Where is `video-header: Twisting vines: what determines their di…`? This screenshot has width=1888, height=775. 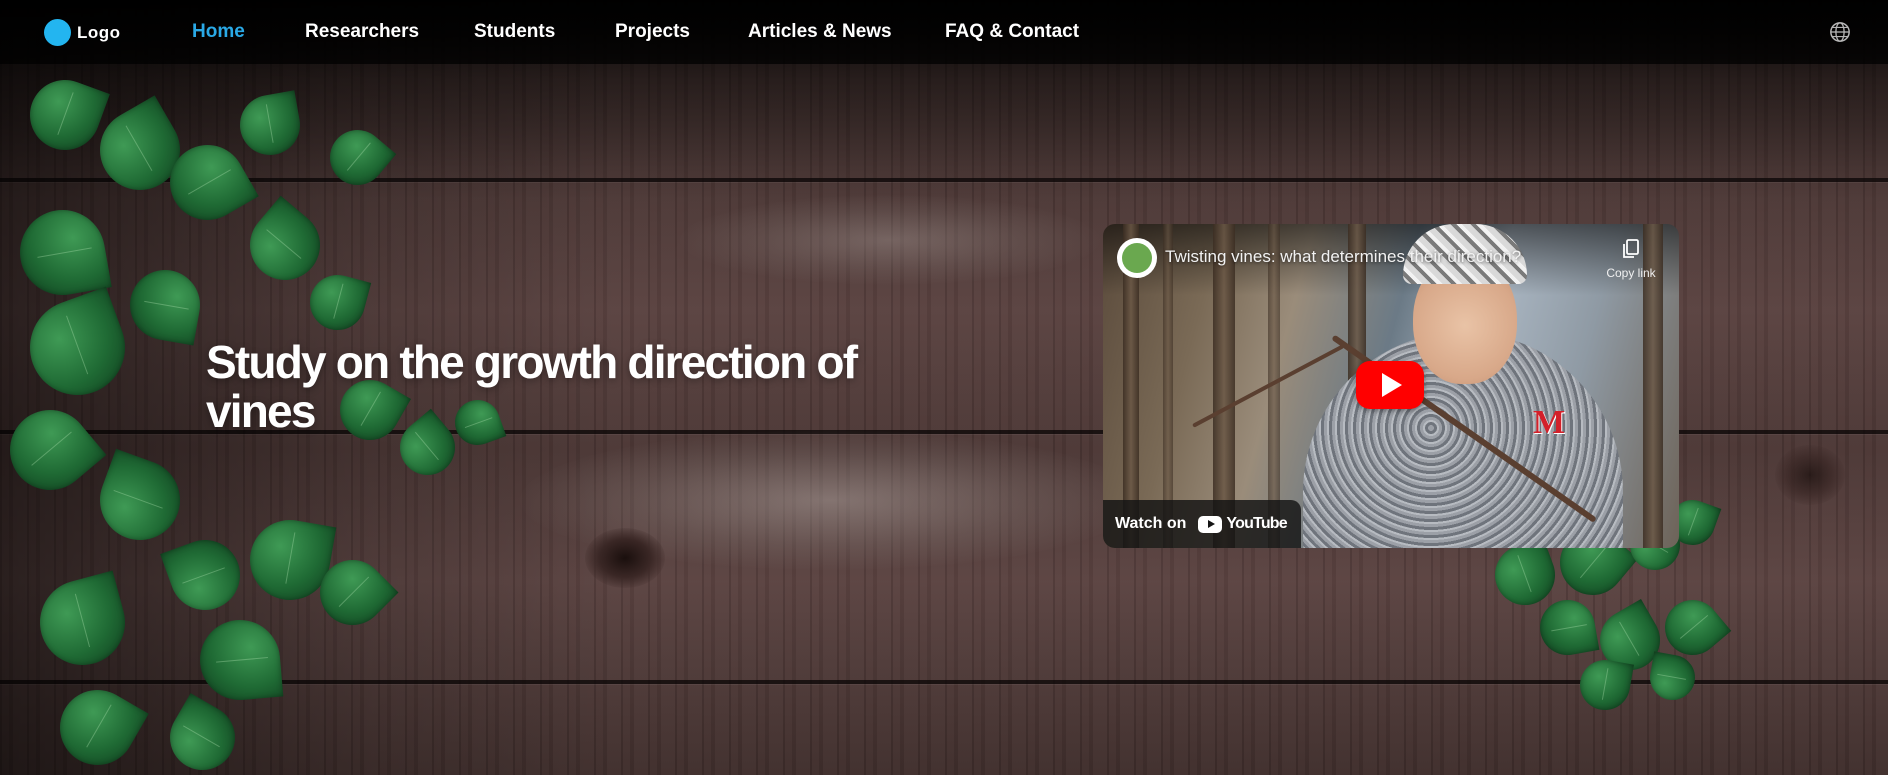 video-header: Twisting vines: what determines their di… is located at coordinates (1391, 259).